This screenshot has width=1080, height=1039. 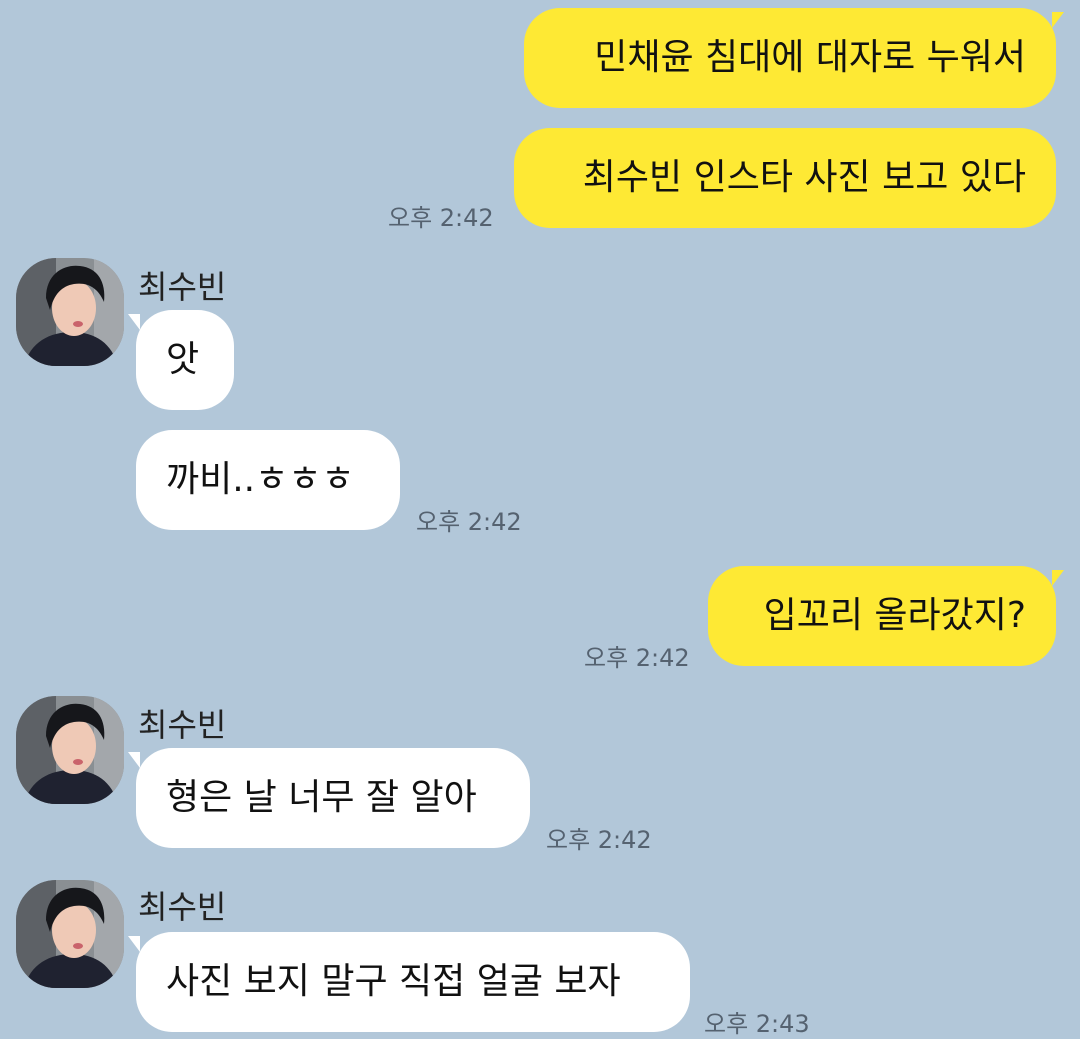 What do you see at coordinates (393, 981) in the screenshot?
I see `message-text: 사진 보지 말구 직접 얼굴 보자` at bounding box center [393, 981].